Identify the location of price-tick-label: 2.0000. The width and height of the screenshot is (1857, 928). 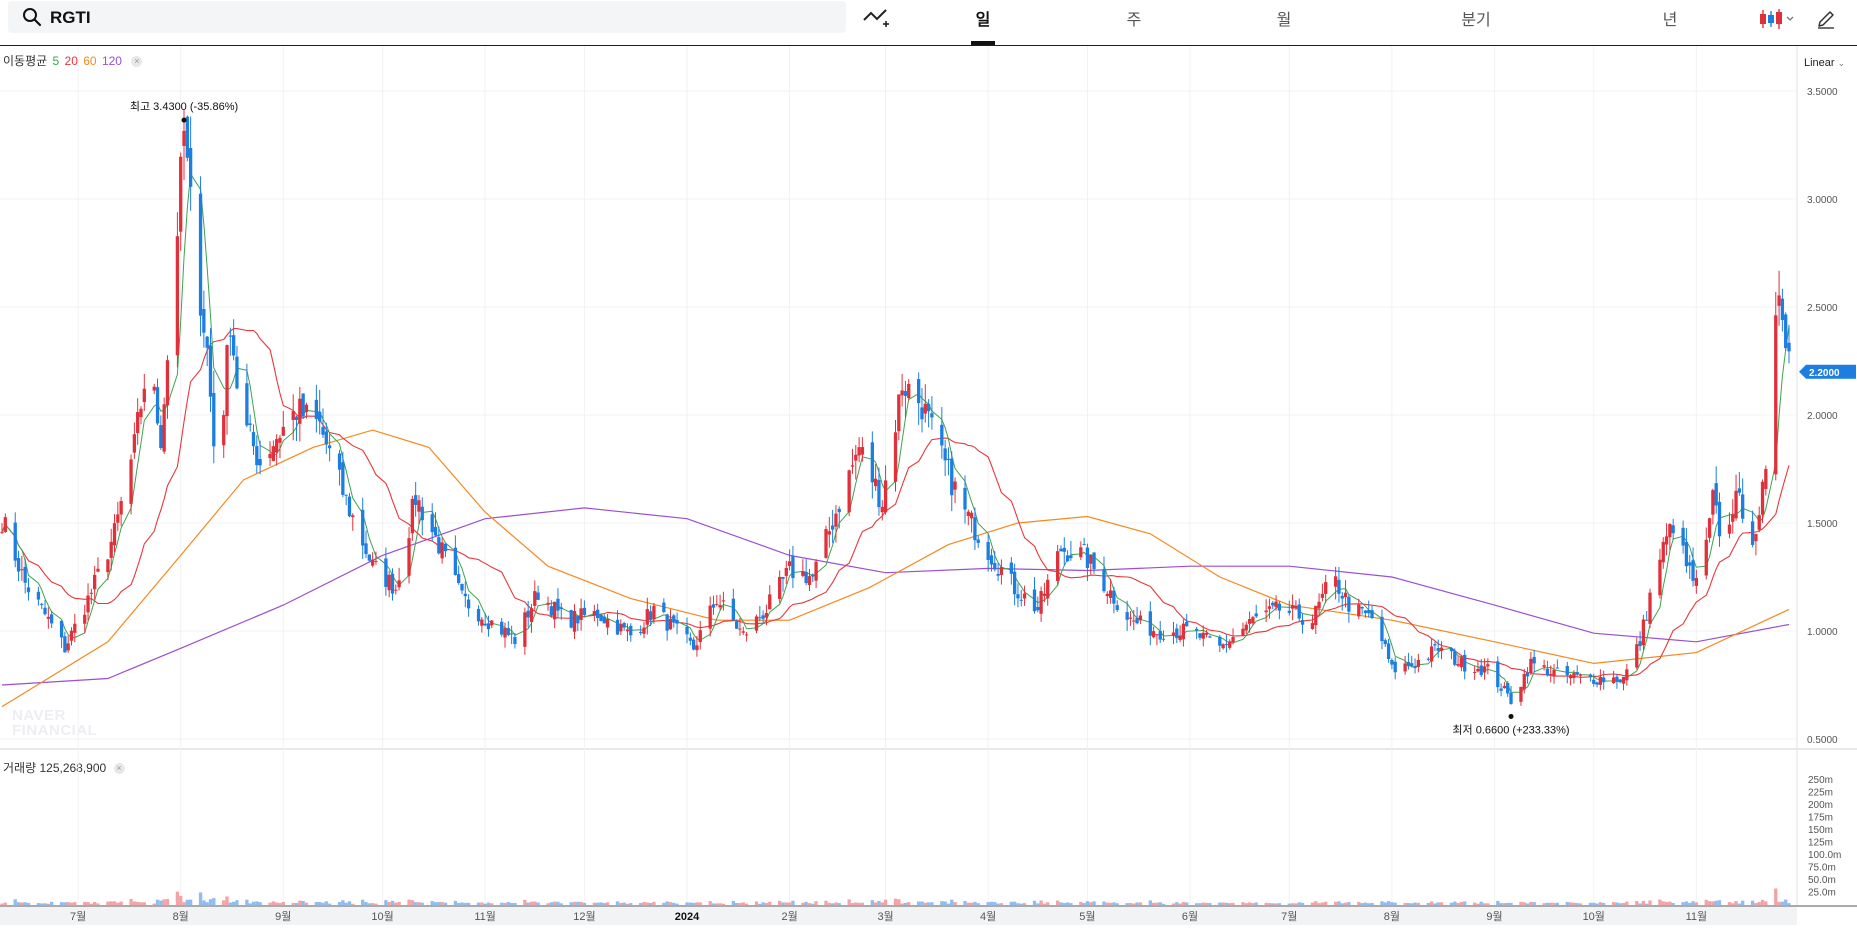
(1822, 416).